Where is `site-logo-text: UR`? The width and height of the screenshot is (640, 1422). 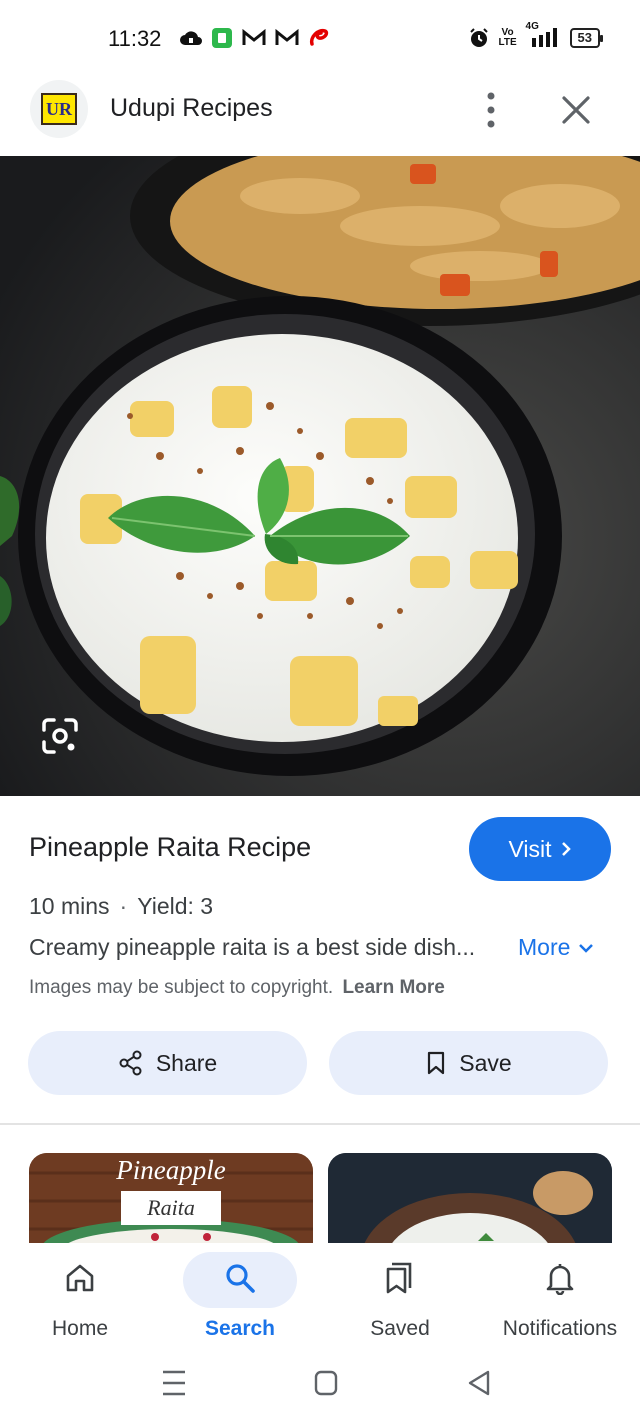 site-logo-text: UR is located at coordinates (59, 109).